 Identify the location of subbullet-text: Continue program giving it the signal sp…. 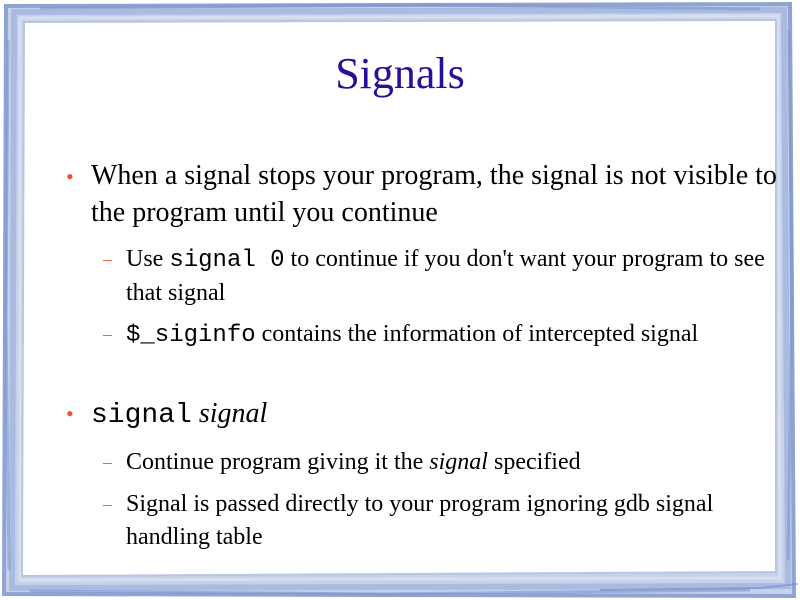
(353, 462).